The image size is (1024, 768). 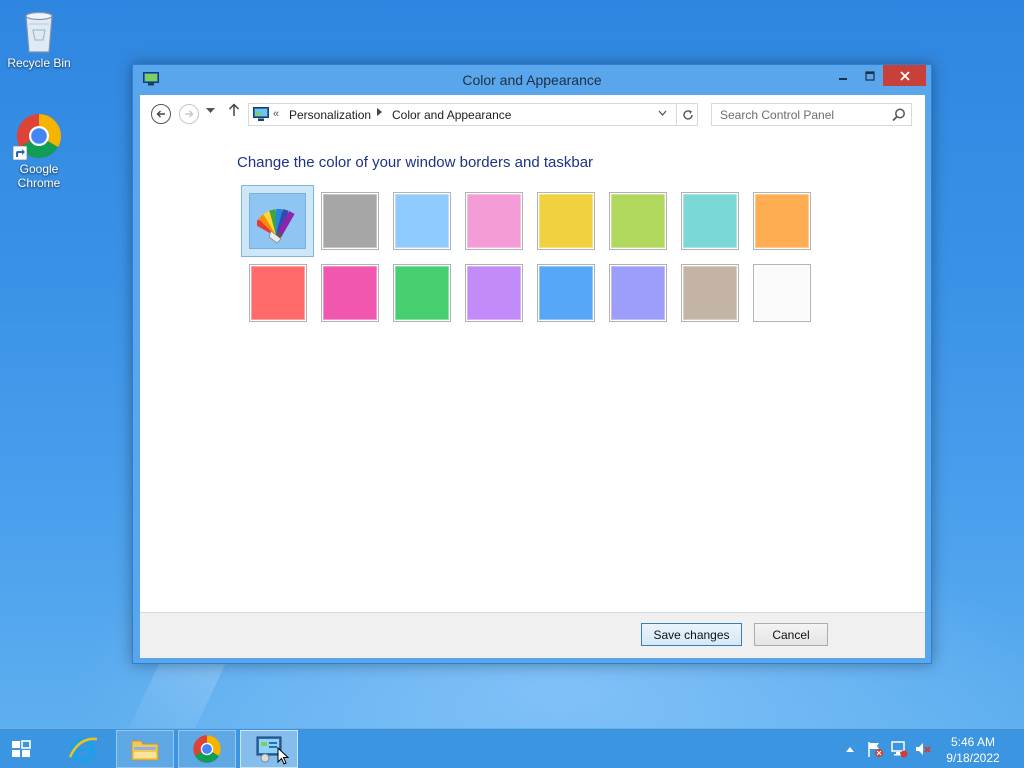 I want to click on action-center-icon, so click(x=875, y=748).